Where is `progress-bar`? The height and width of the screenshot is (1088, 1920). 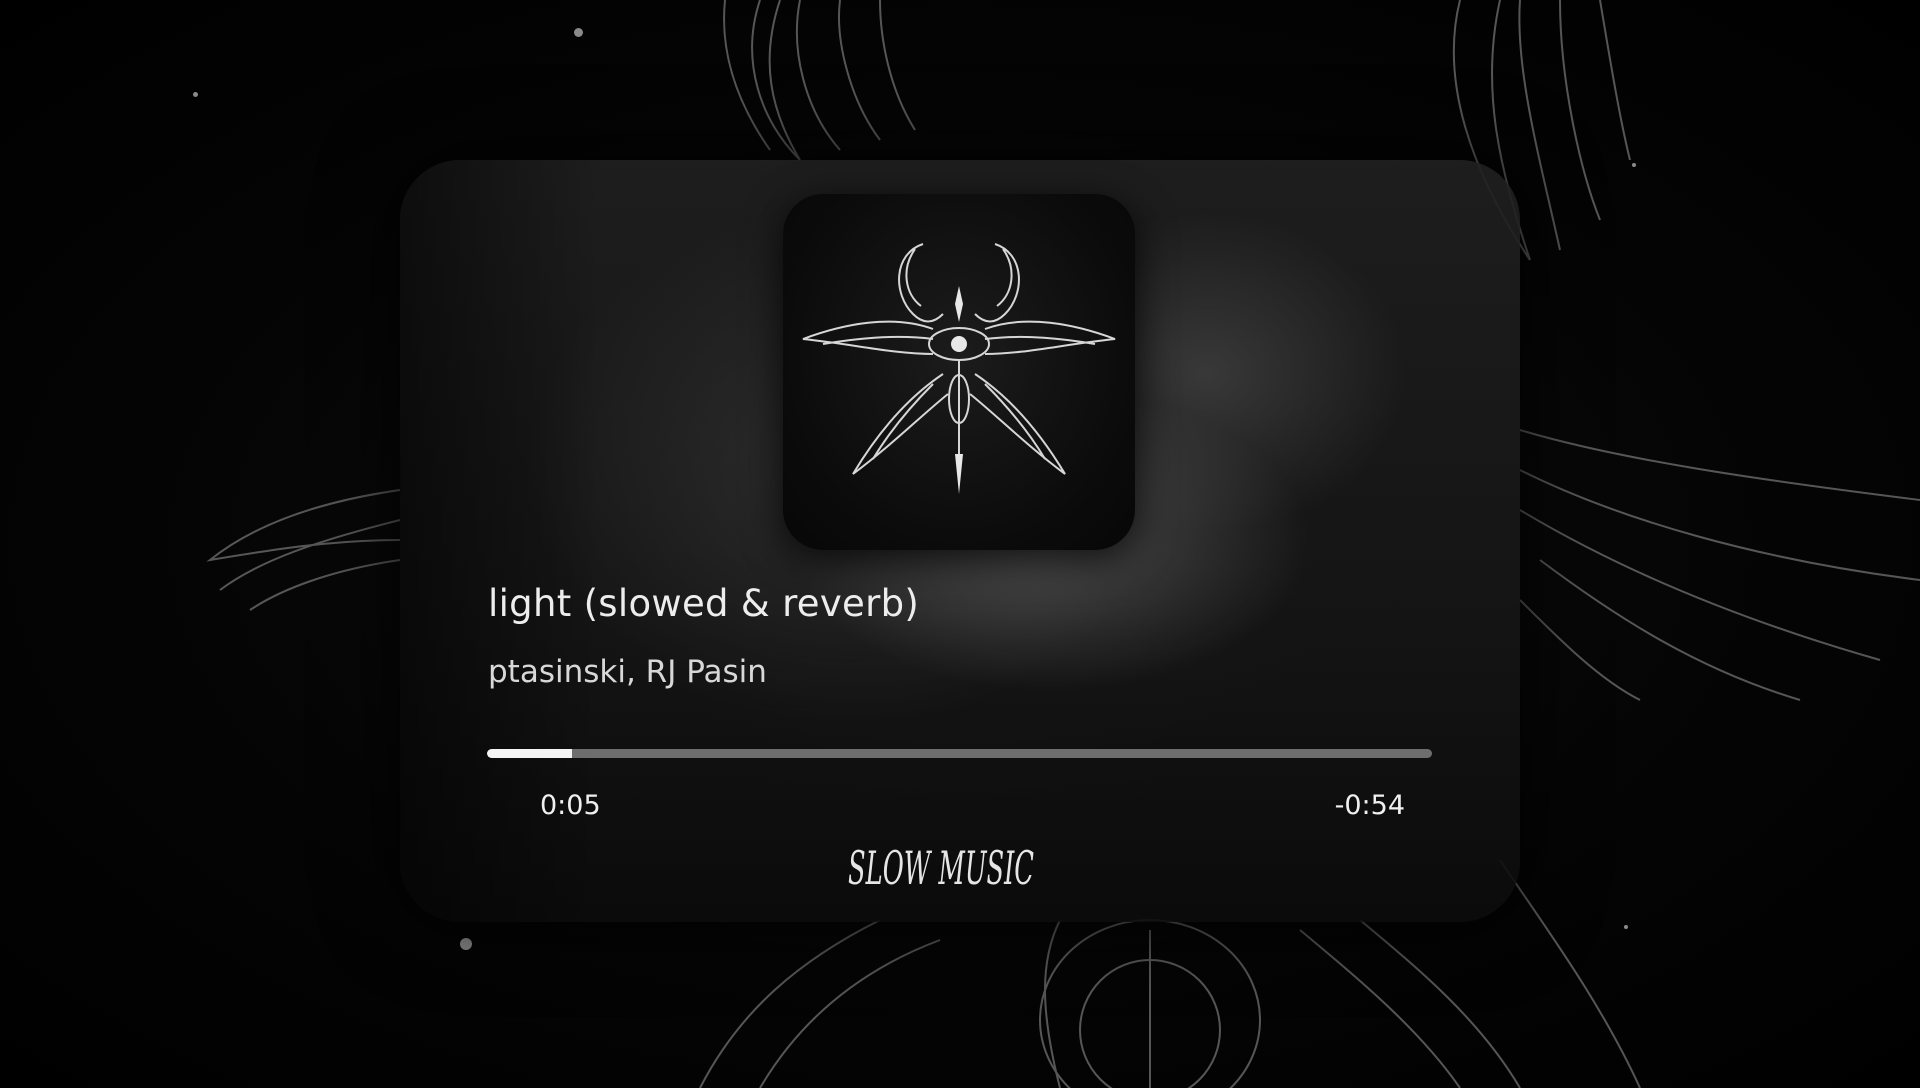 progress-bar is located at coordinates (959, 753).